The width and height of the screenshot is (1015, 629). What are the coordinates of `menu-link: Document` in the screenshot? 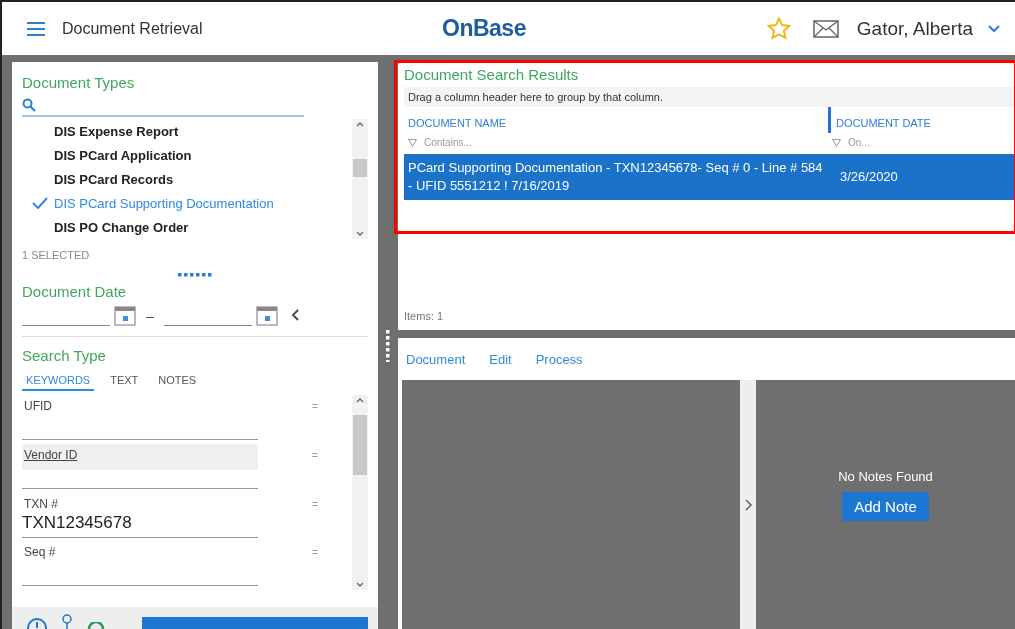 It's located at (436, 359).